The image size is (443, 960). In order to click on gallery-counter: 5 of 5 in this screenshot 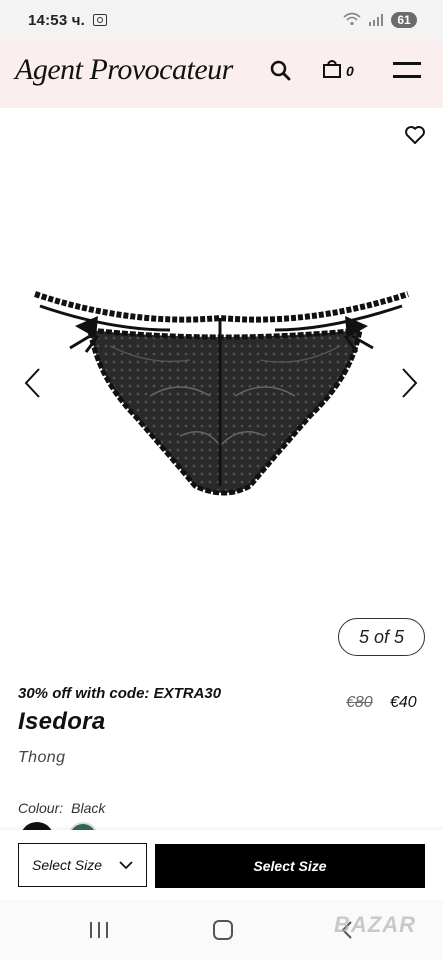, I will do `click(381, 637)`.